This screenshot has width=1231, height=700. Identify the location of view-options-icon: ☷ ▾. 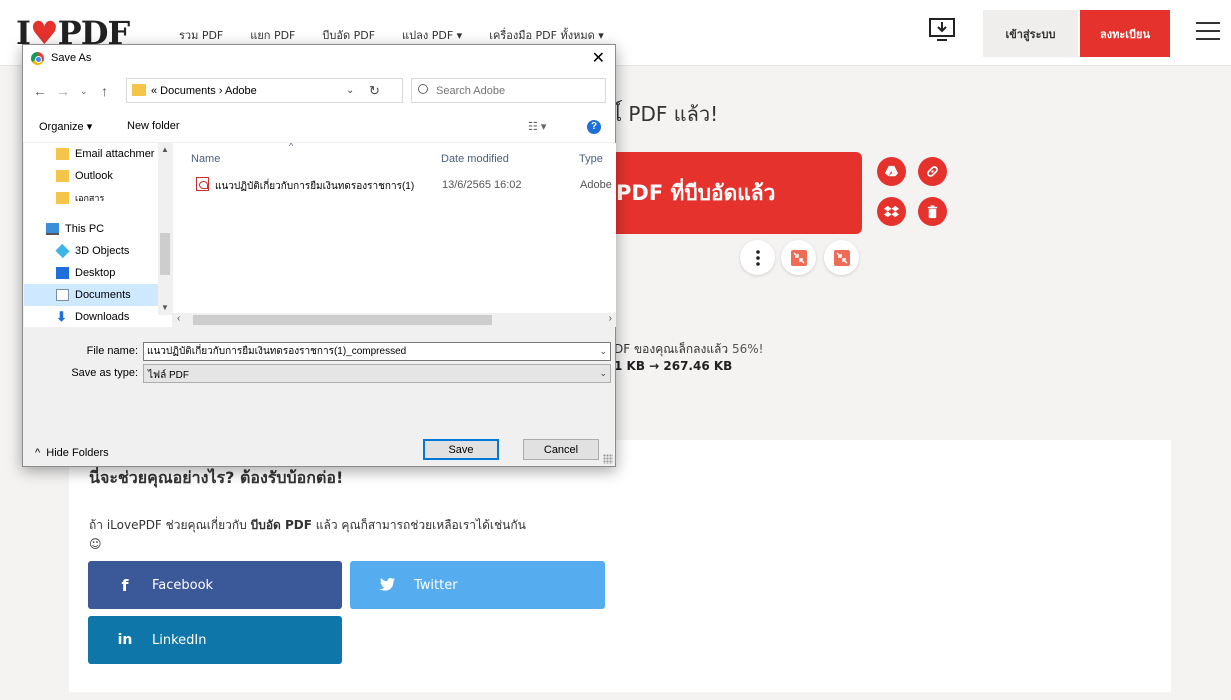
(537, 126).